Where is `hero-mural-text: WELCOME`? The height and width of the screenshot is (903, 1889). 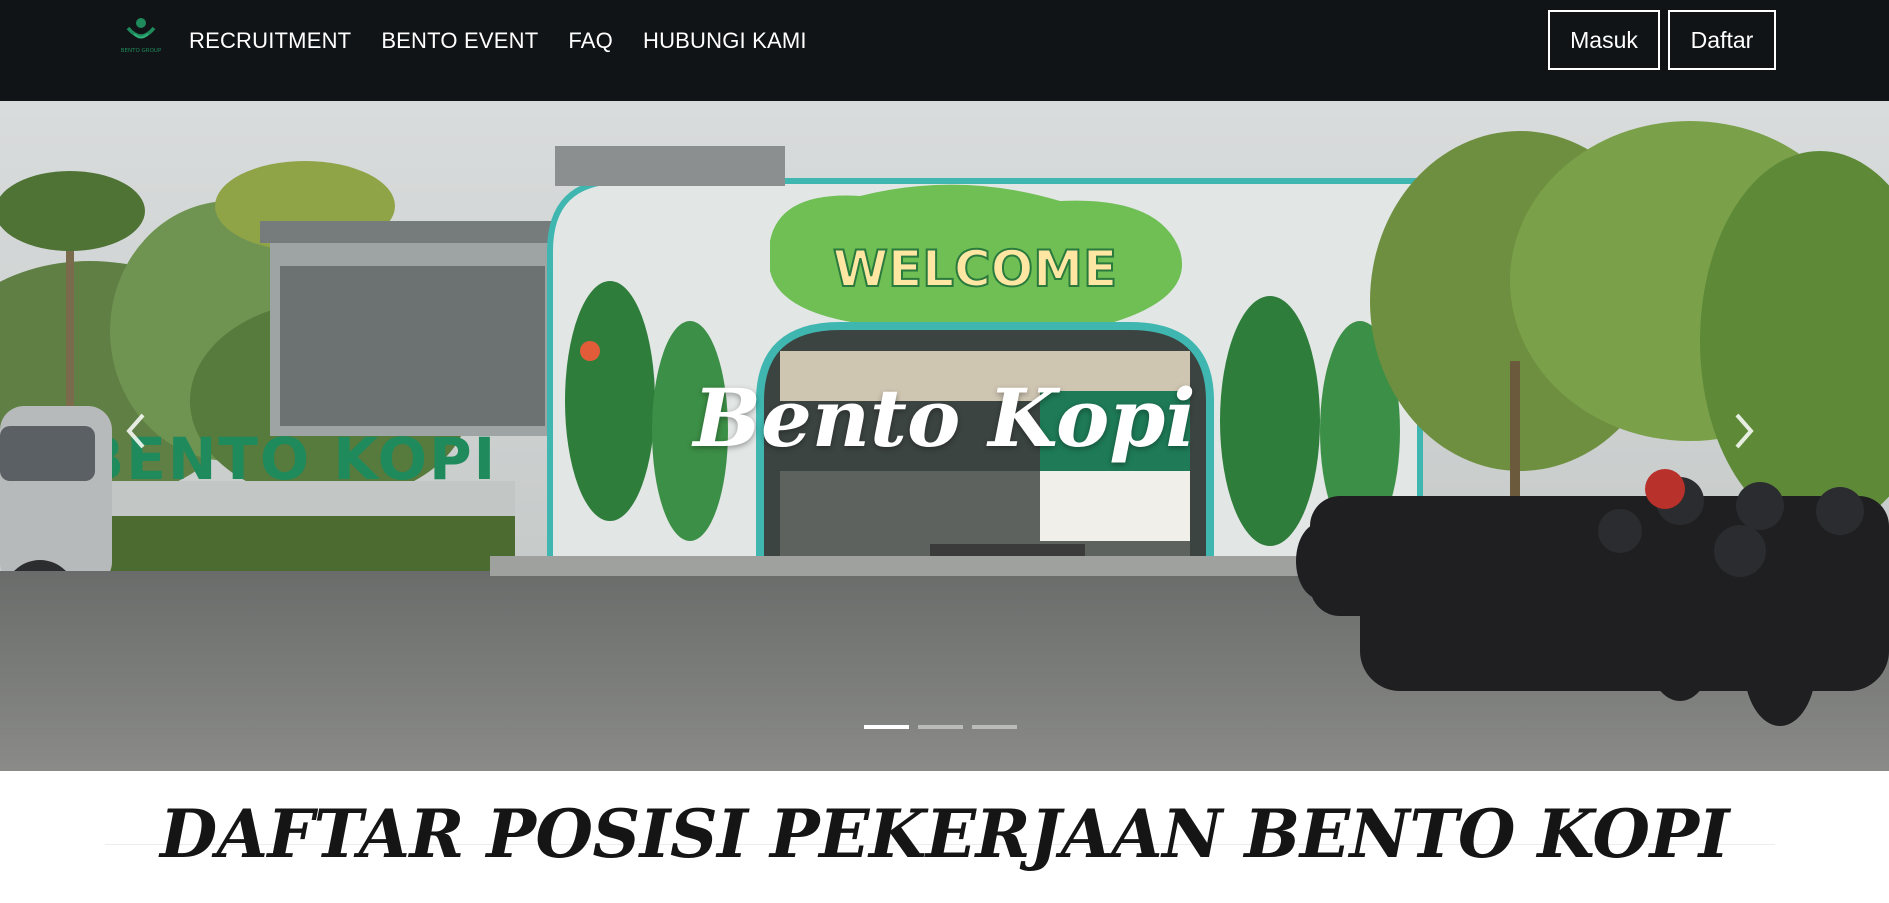
hero-mural-text: WELCOME is located at coordinates (975, 269).